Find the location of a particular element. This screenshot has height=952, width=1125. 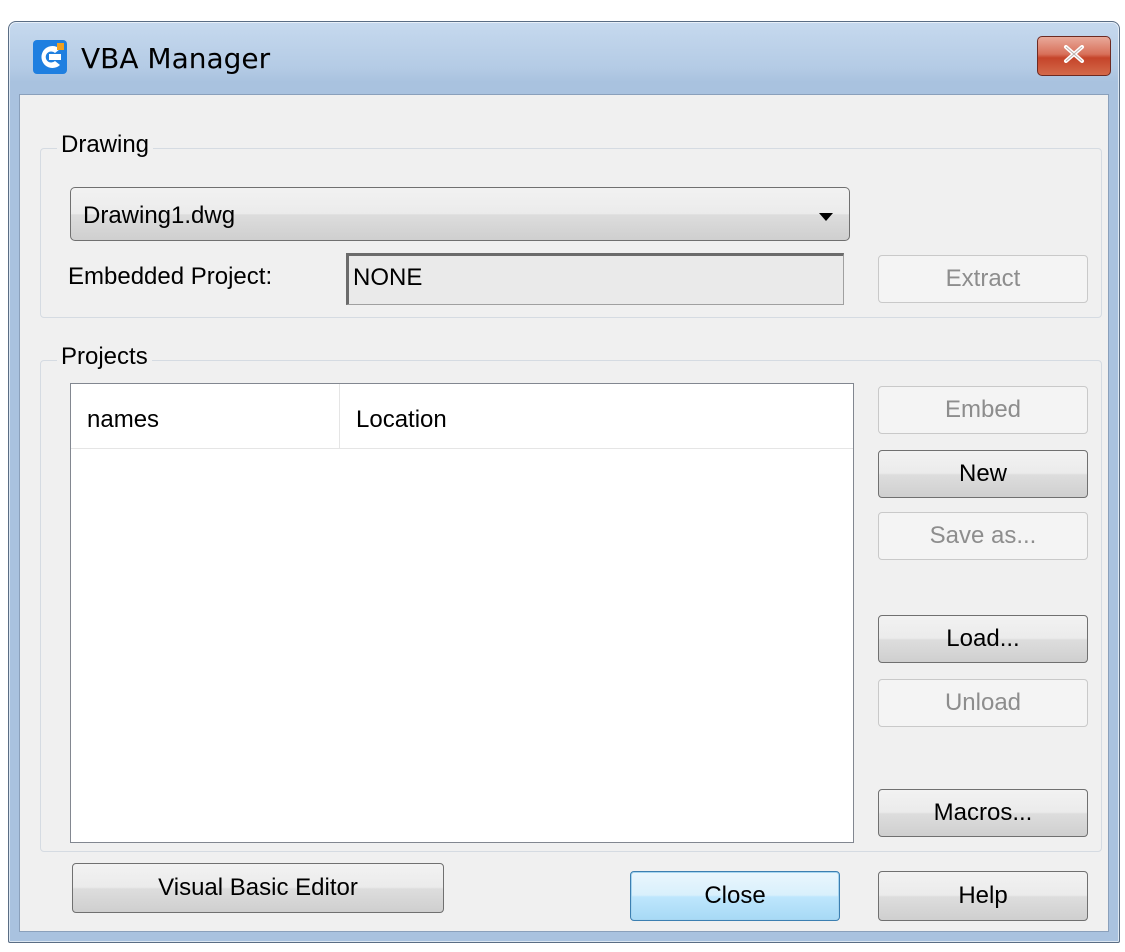

visual-basic-editor-button: Visual Basic Editor is located at coordinates (258, 888).